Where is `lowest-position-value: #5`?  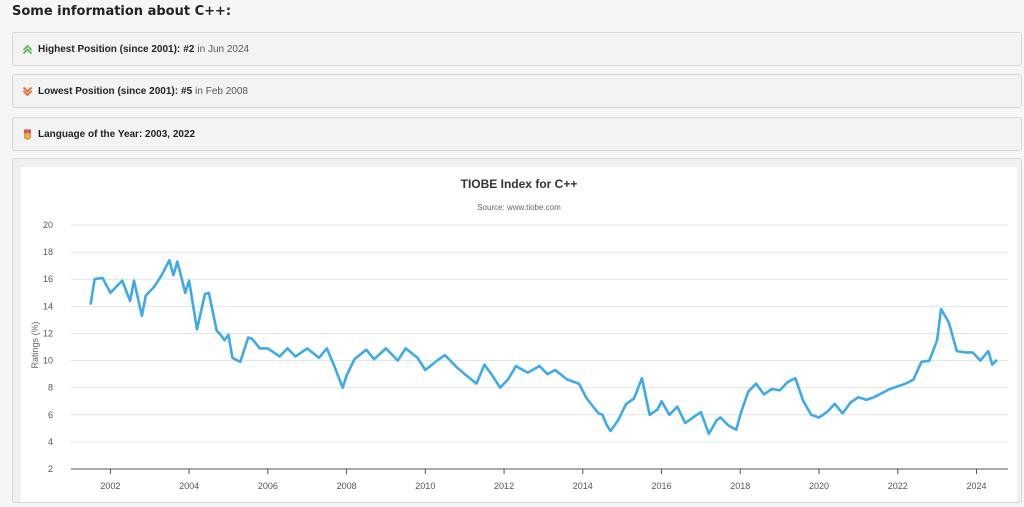
lowest-position-value: #5 is located at coordinates (187, 91).